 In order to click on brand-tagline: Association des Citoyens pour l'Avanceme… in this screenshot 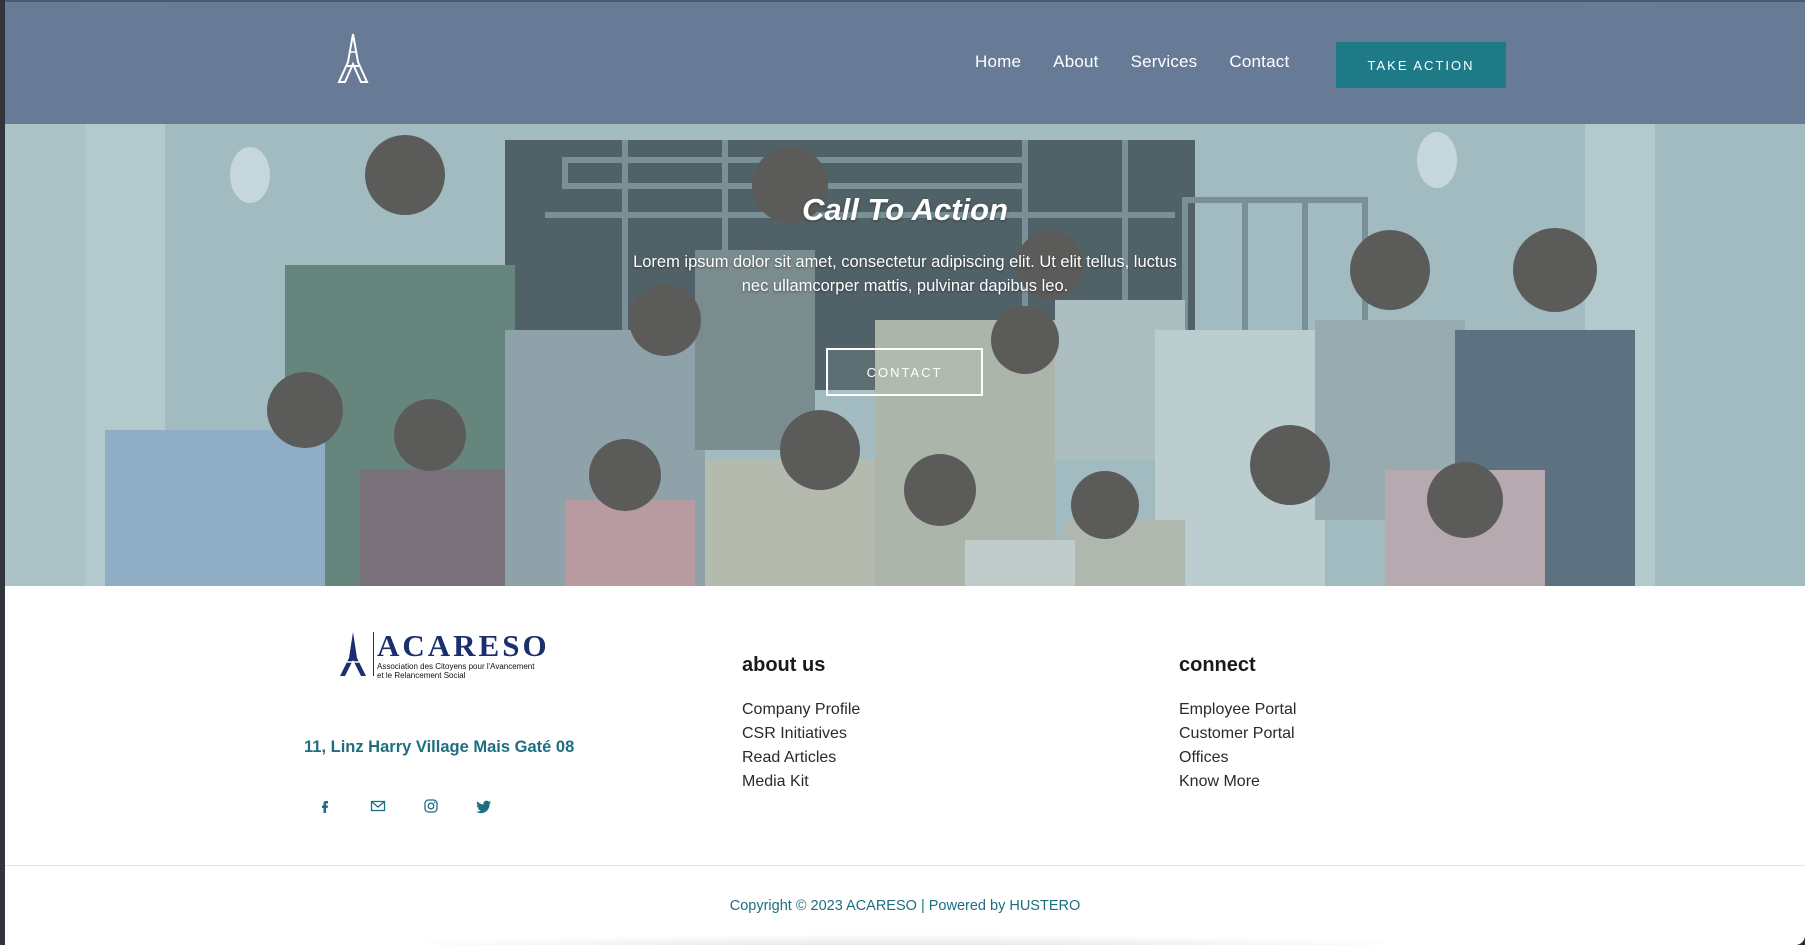, I will do `click(467, 671)`.